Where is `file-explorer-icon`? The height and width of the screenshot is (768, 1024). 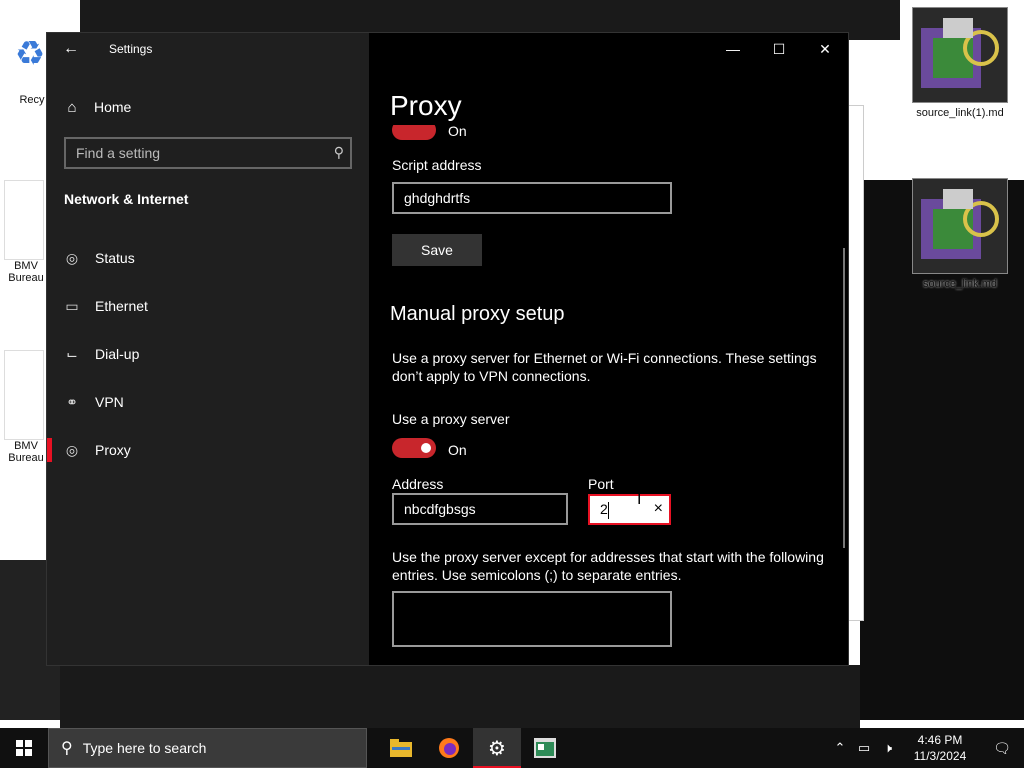 file-explorer-icon is located at coordinates (401, 748).